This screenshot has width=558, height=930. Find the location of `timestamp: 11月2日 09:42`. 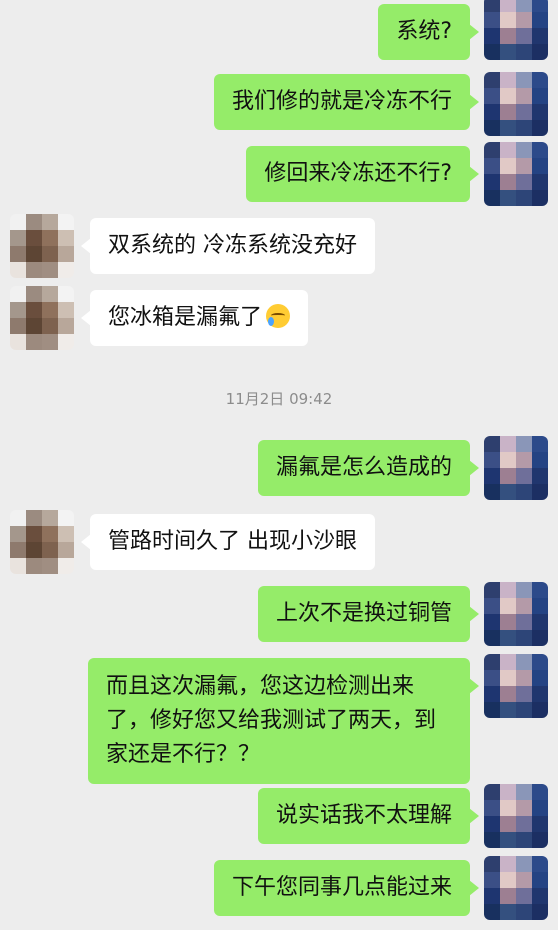

timestamp: 11月2日 09:42 is located at coordinates (279, 399).